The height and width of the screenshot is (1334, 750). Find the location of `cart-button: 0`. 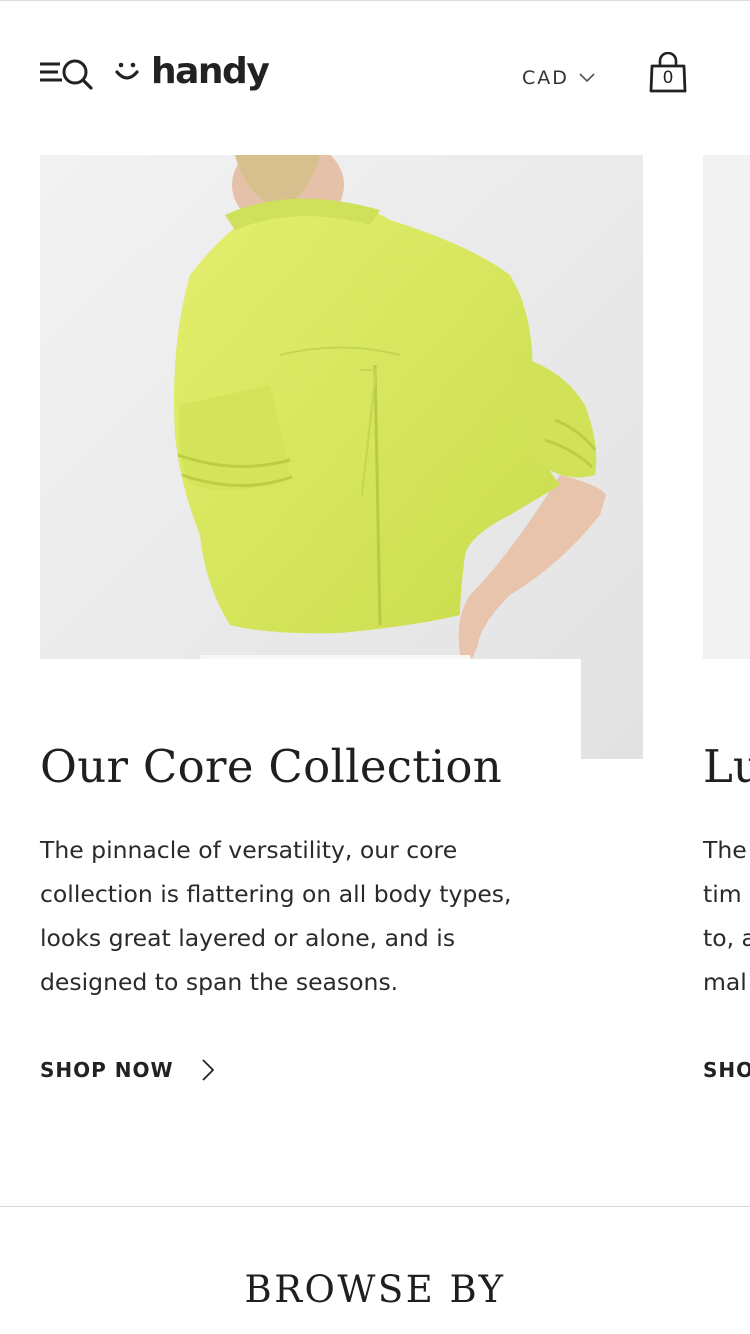

cart-button: 0 is located at coordinates (668, 72).